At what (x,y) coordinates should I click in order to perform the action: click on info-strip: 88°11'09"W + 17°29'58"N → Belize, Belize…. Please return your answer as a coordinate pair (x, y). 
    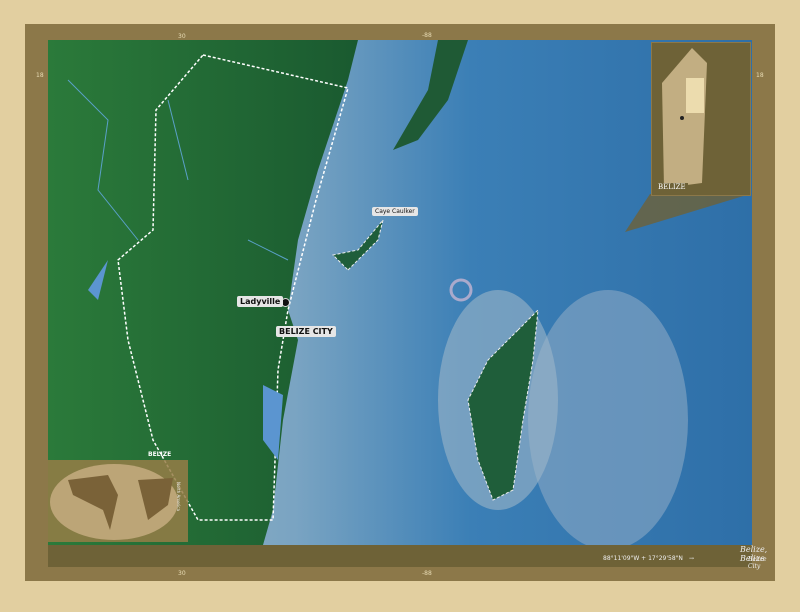
    Looking at the image, I should click on (407, 557).